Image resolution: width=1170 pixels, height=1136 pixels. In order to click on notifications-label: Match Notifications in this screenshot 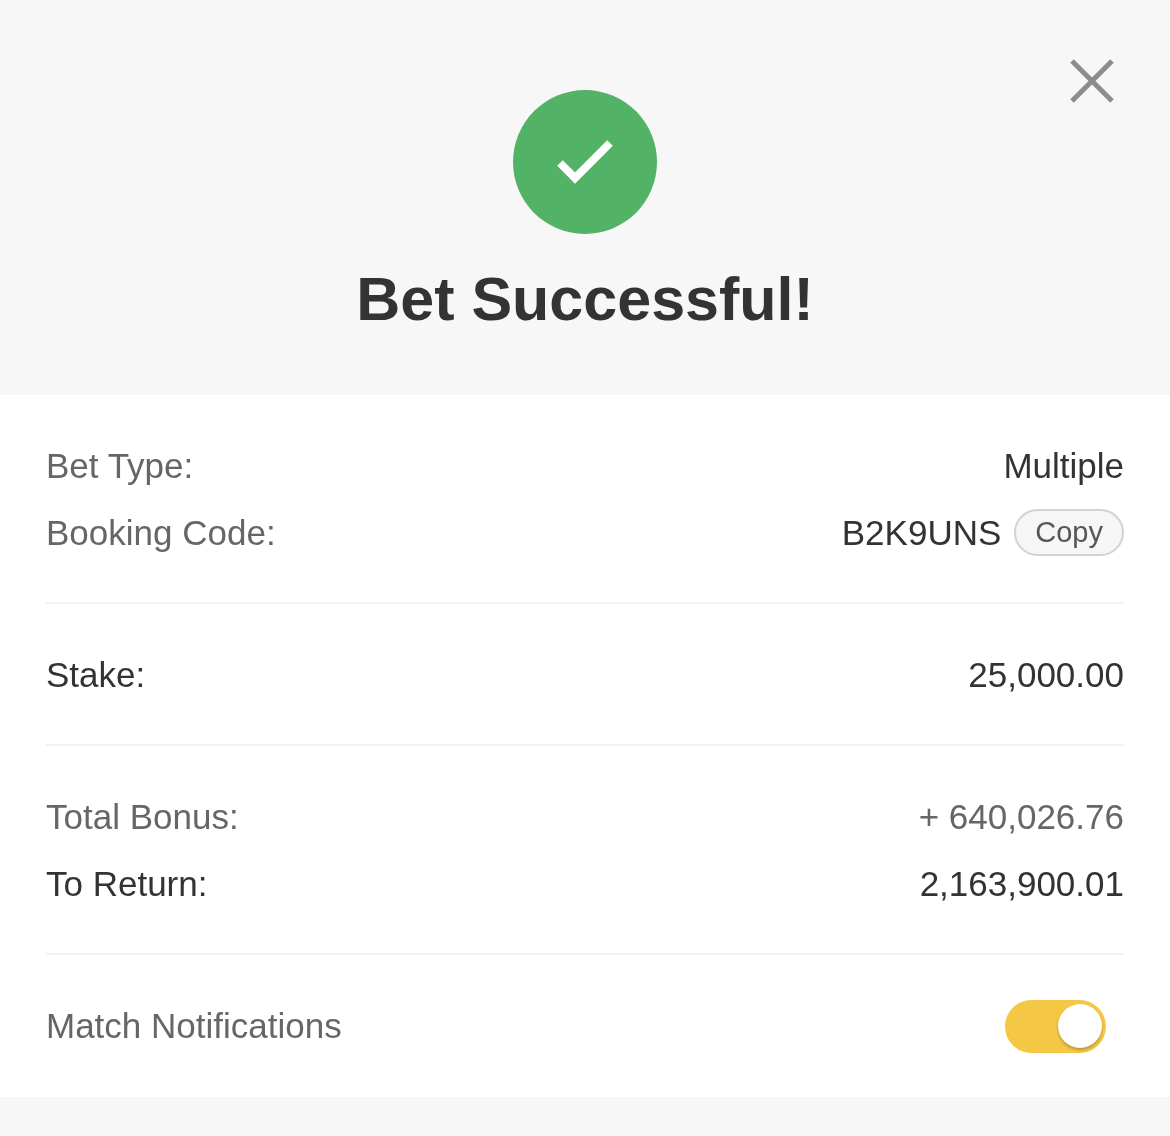, I will do `click(194, 1026)`.